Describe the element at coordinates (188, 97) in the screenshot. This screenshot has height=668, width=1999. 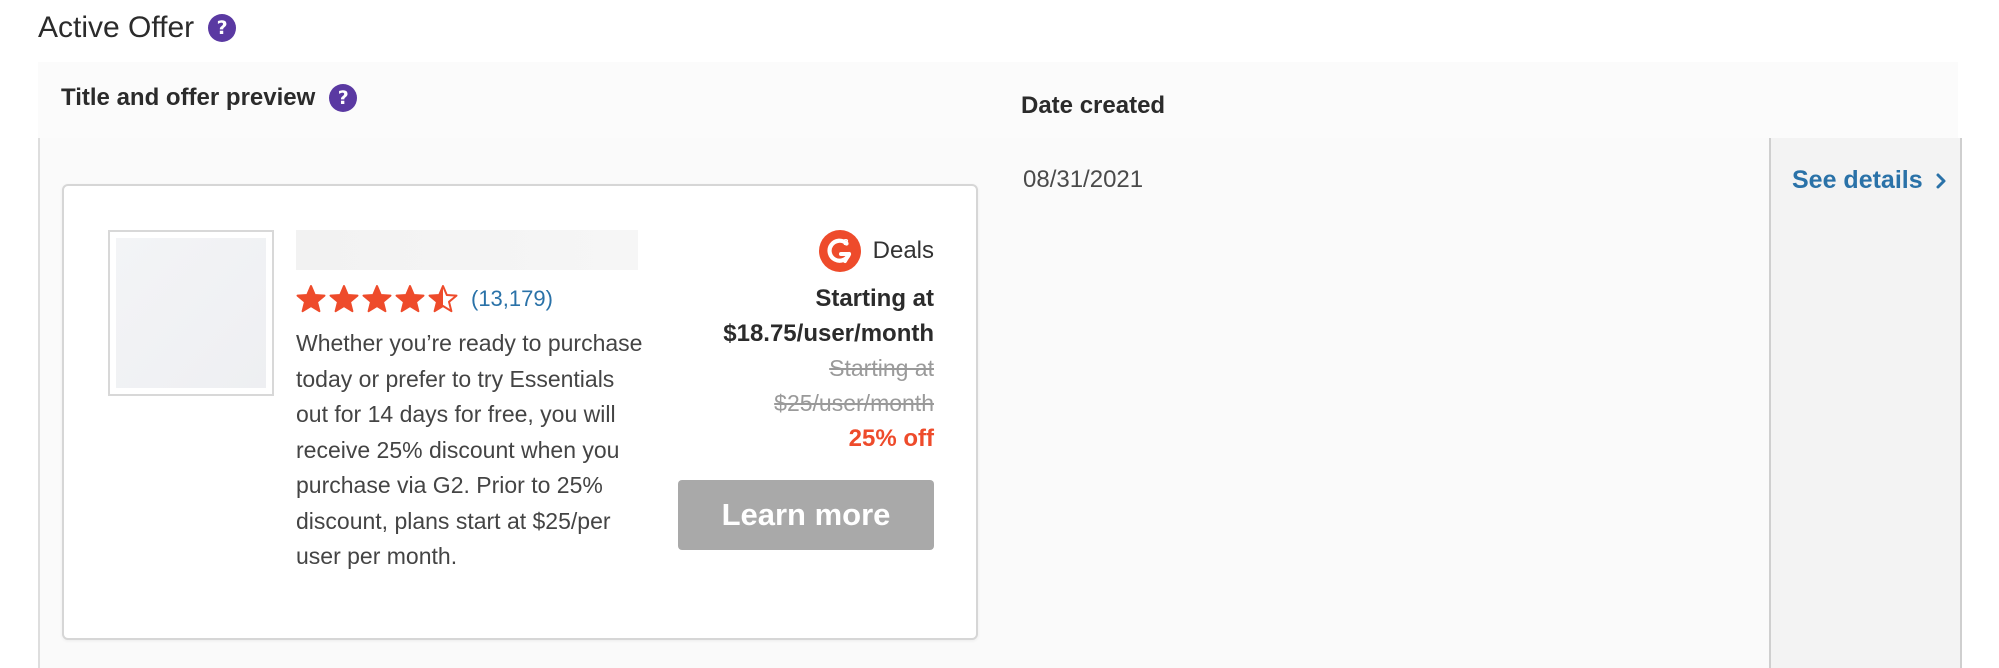
I see `column-header-title-preview-label: Title and offer preview` at that location.